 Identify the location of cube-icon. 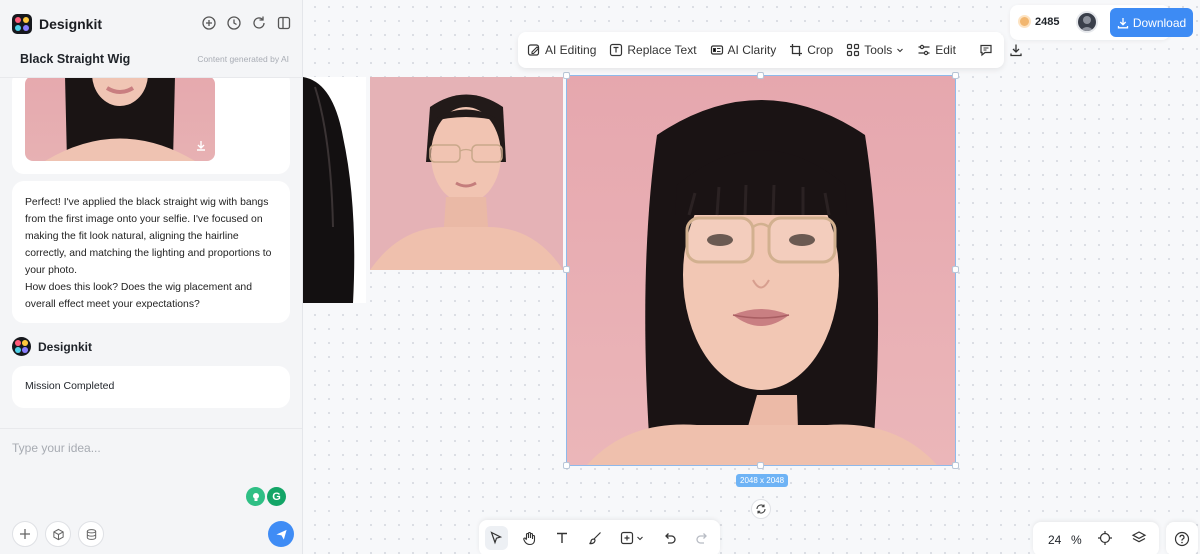
(58, 534).